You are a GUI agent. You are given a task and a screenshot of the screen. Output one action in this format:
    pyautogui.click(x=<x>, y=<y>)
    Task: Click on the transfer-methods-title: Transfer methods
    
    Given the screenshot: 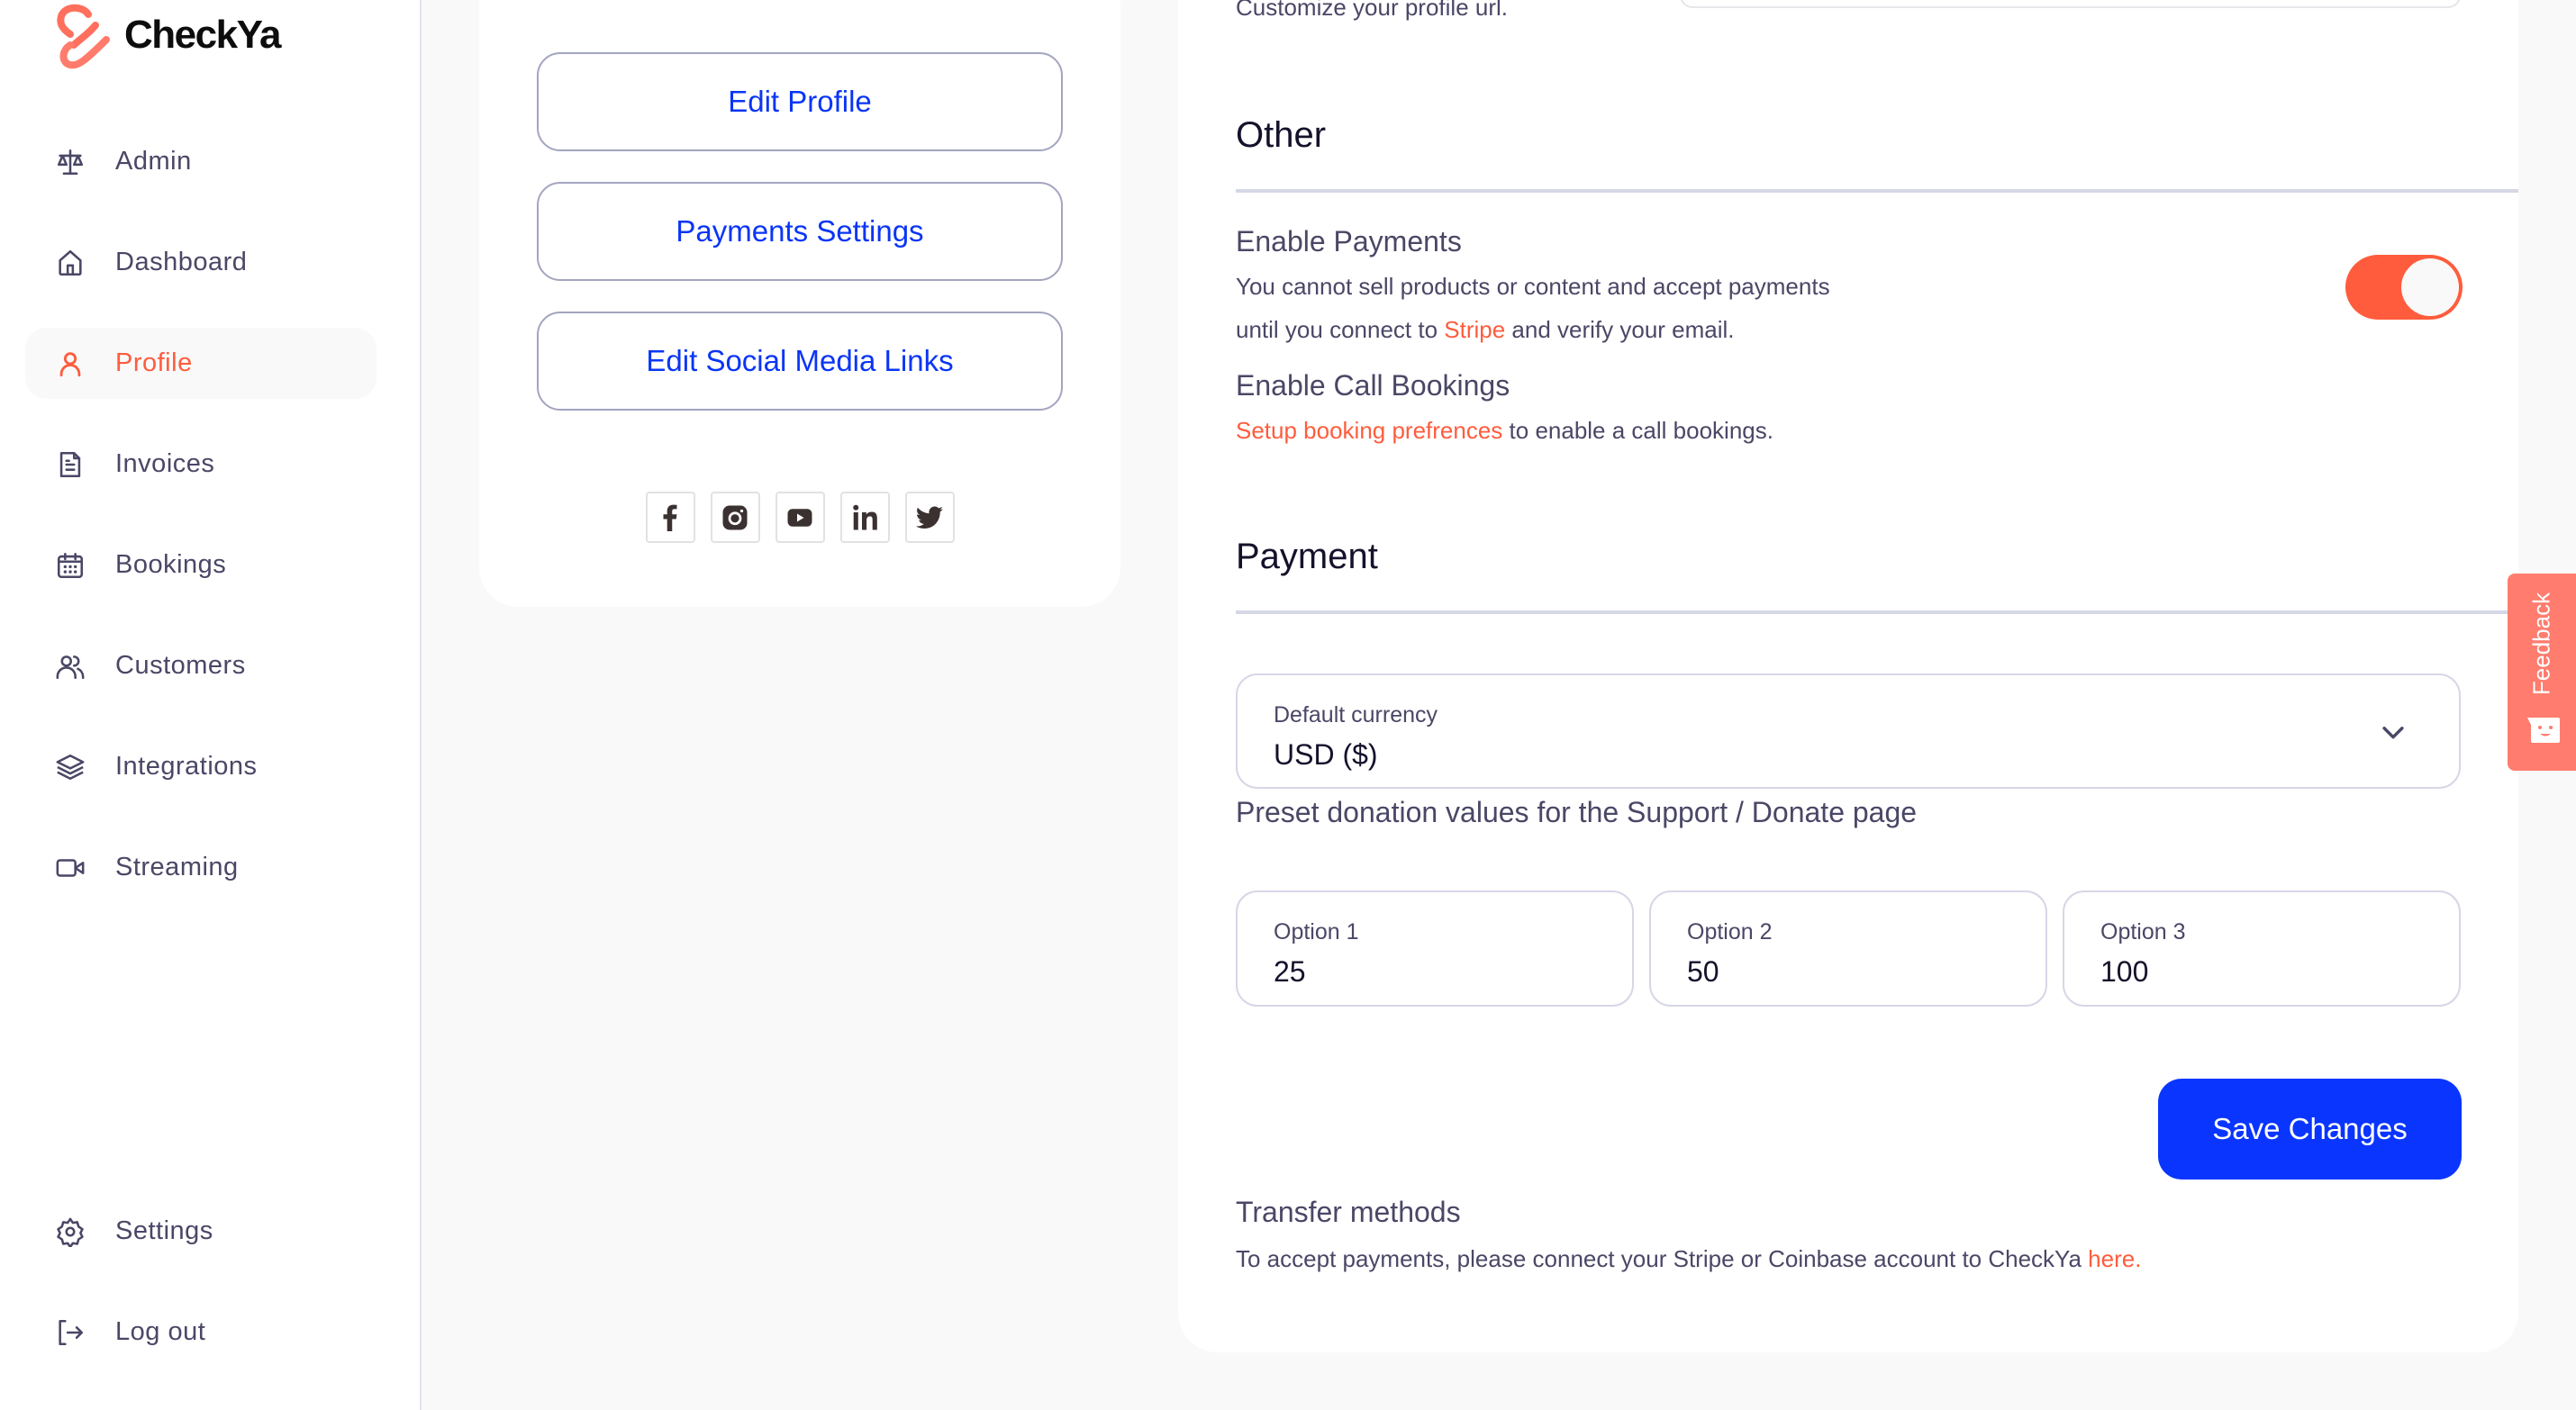 What is the action you would take?
    pyautogui.click(x=1348, y=1212)
    